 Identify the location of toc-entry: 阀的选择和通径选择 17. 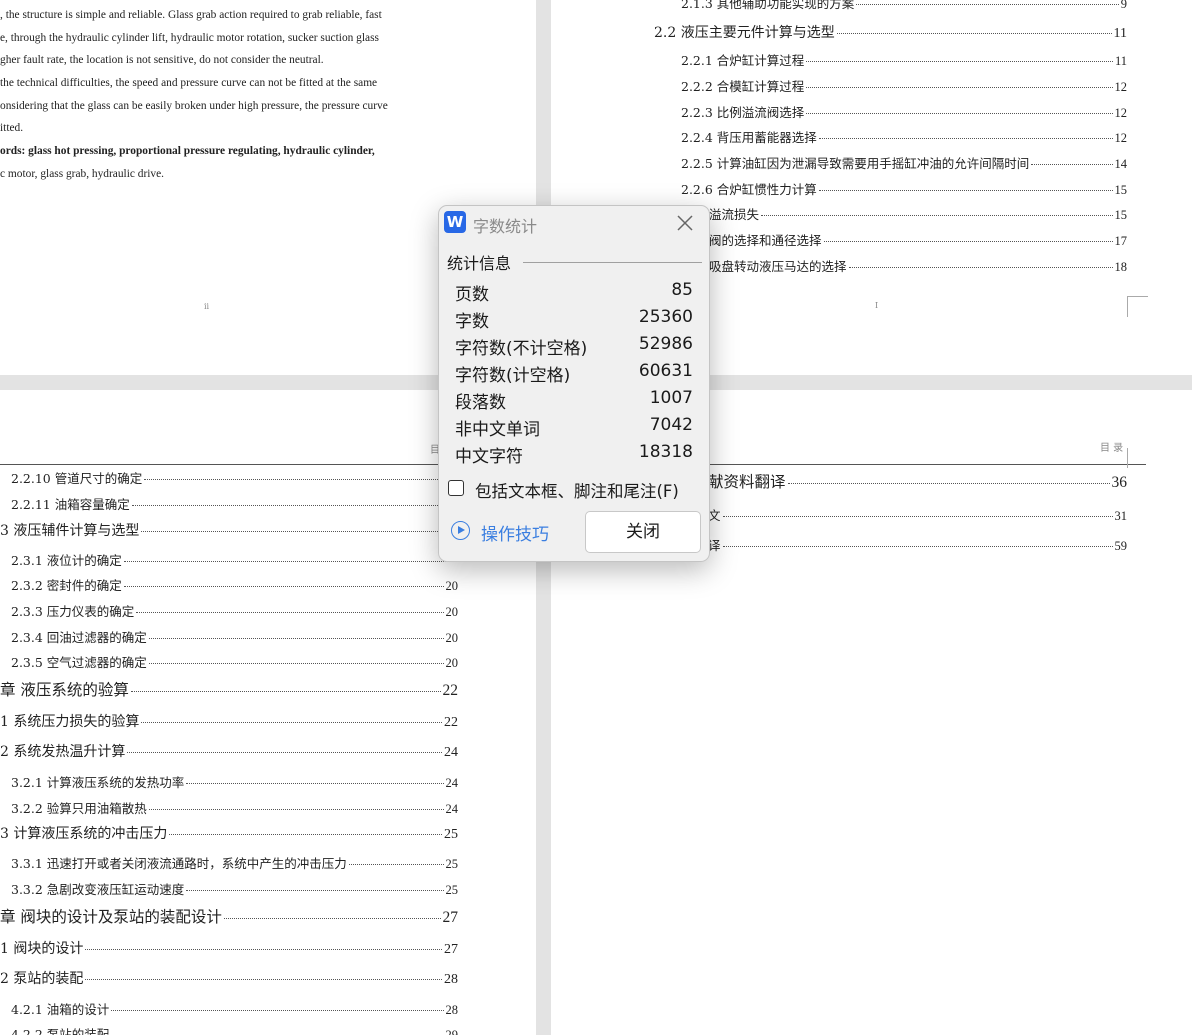
(918, 239).